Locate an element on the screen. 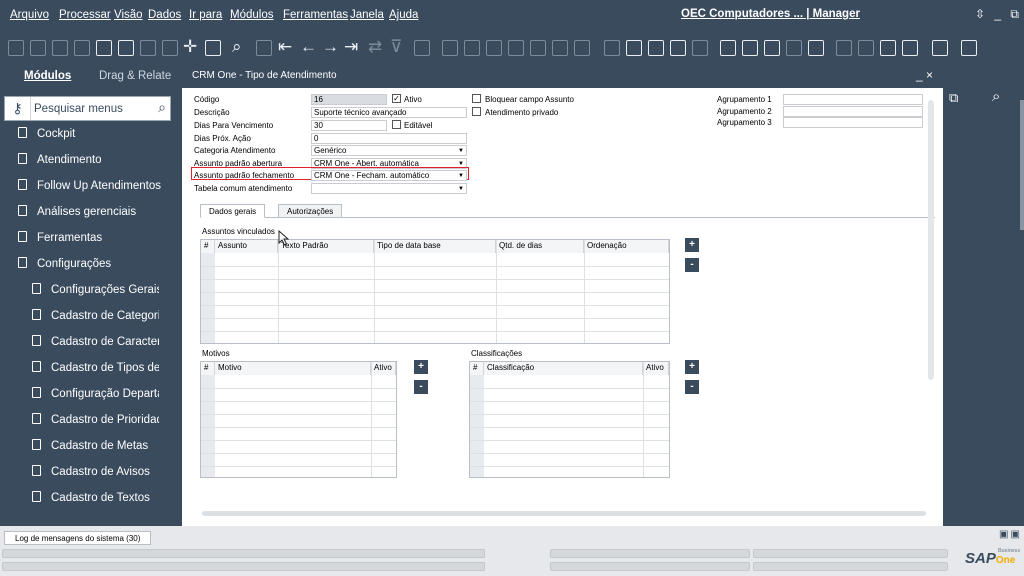 The image size is (1024, 576). help-icon is located at coordinates (969, 48).